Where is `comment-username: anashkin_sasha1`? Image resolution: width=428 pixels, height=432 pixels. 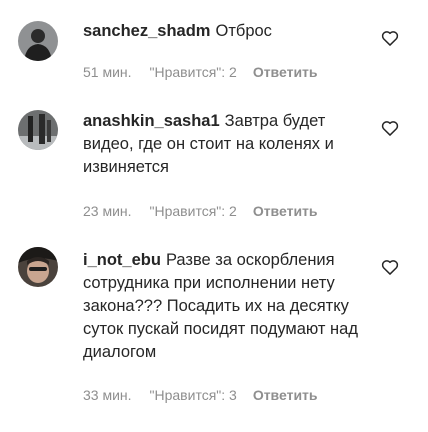 comment-username: anashkin_sasha1 is located at coordinates (151, 121).